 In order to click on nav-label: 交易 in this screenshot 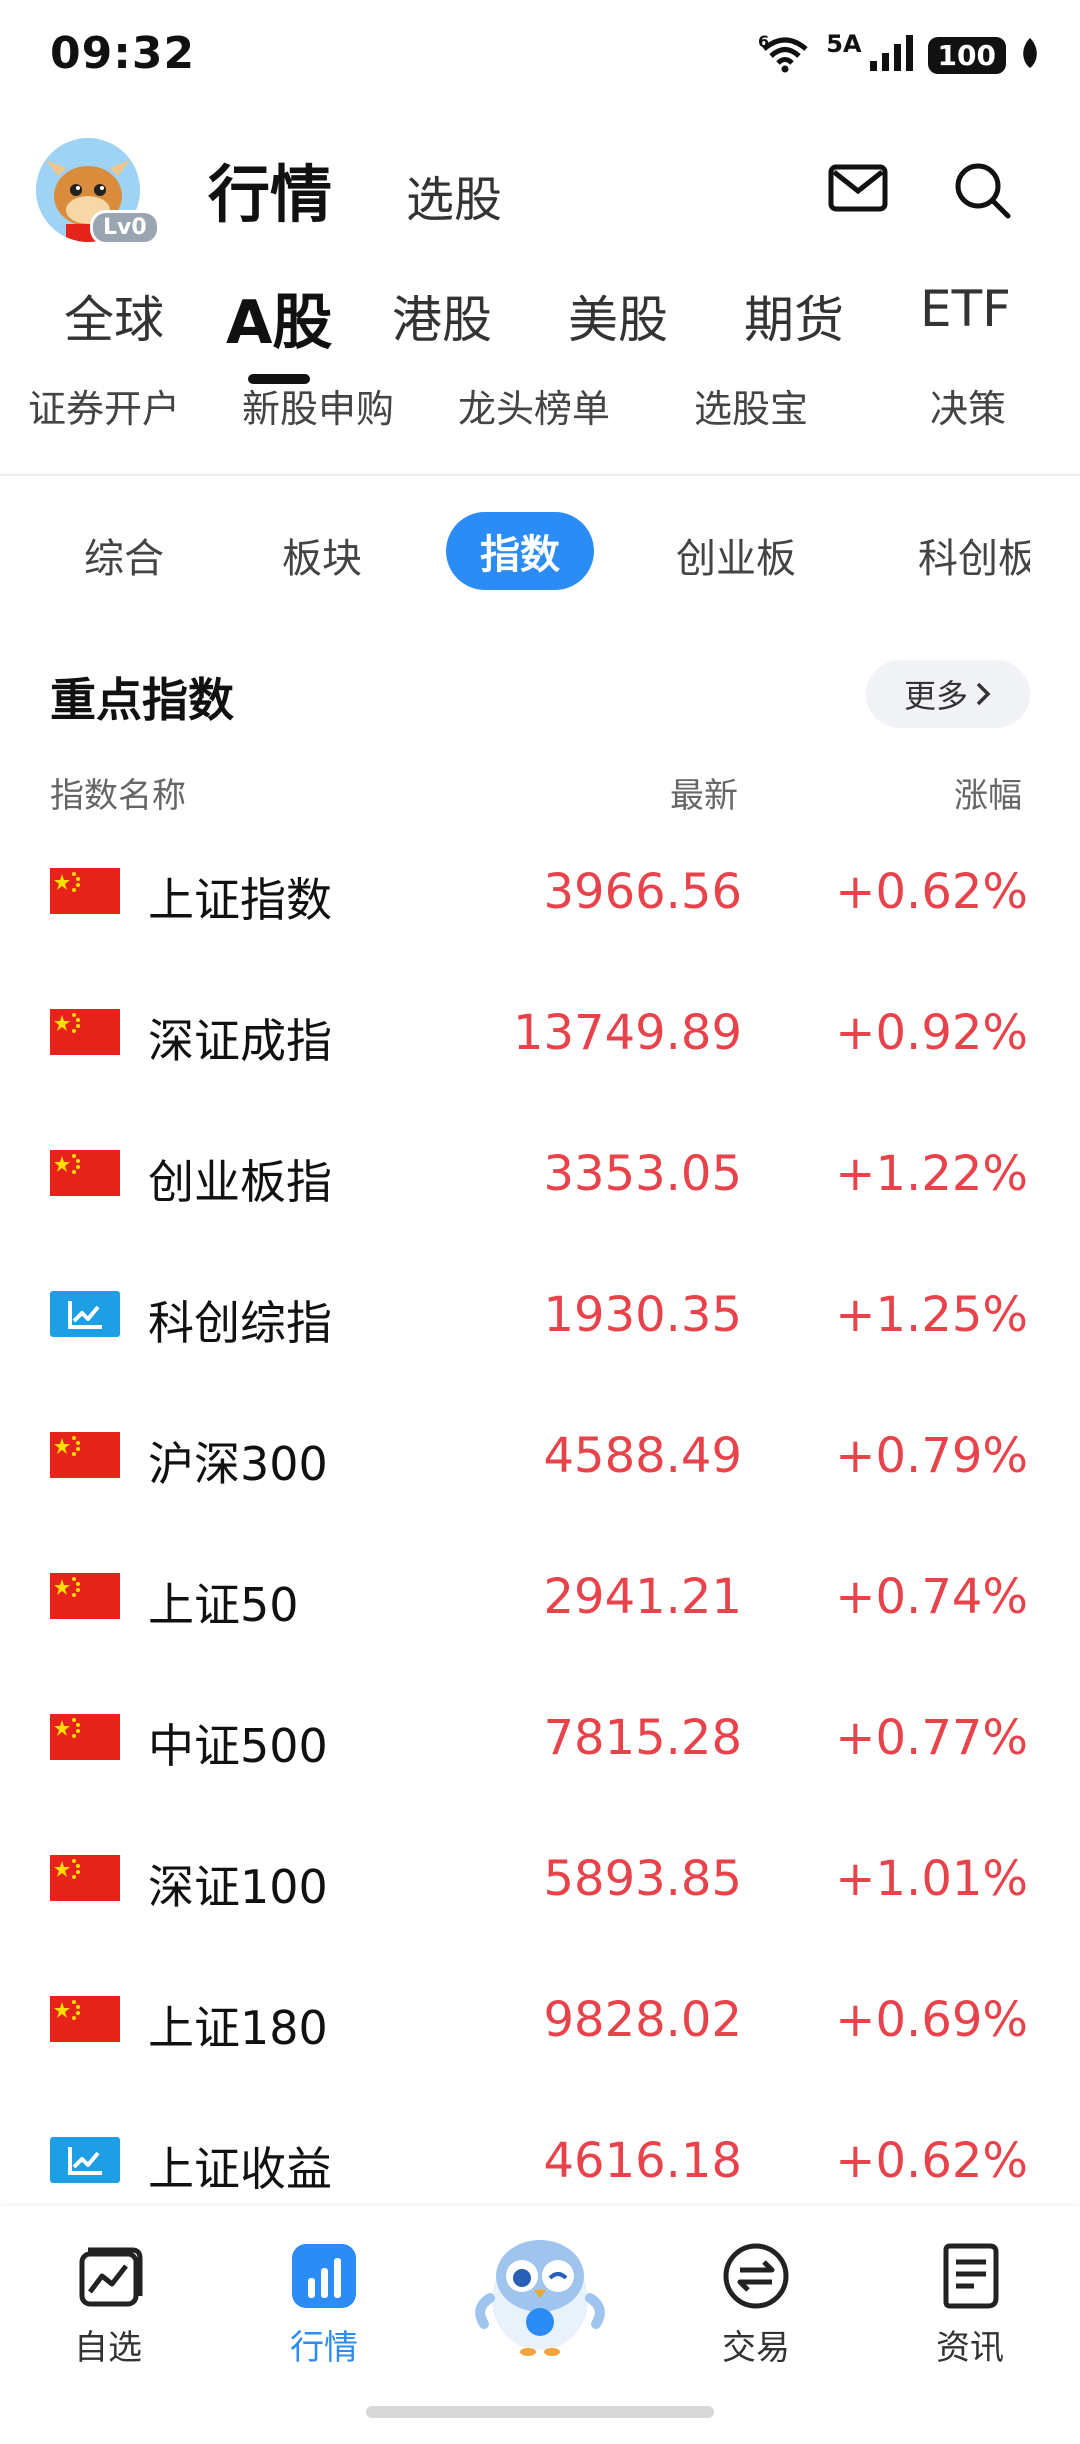, I will do `click(756, 2348)`.